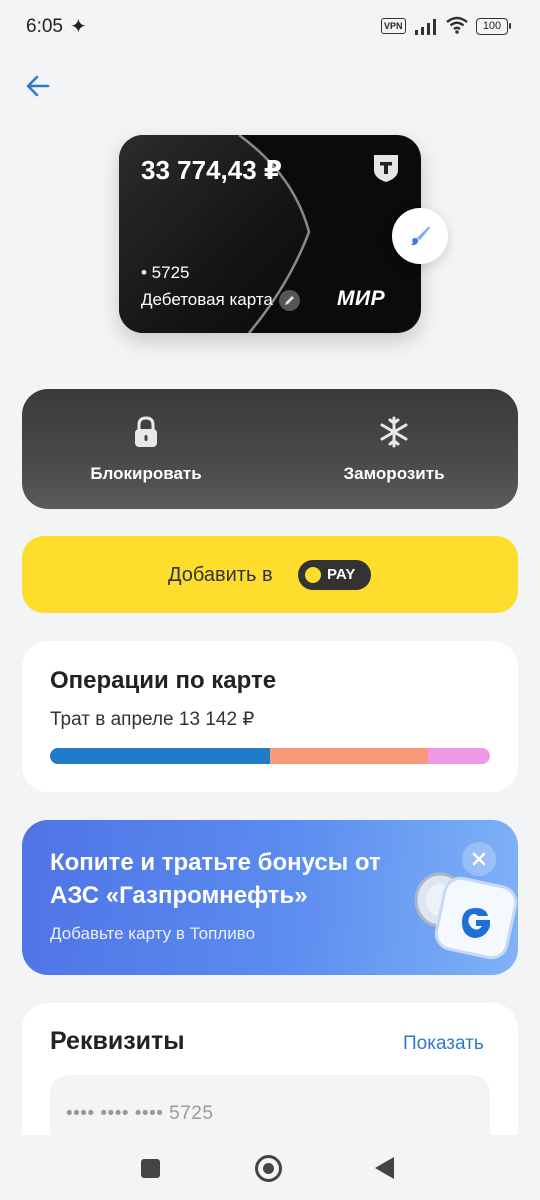 The height and width of the screenshot is (1200, 540). I want to click on t-bank-shield-icon, so click(386, 168).